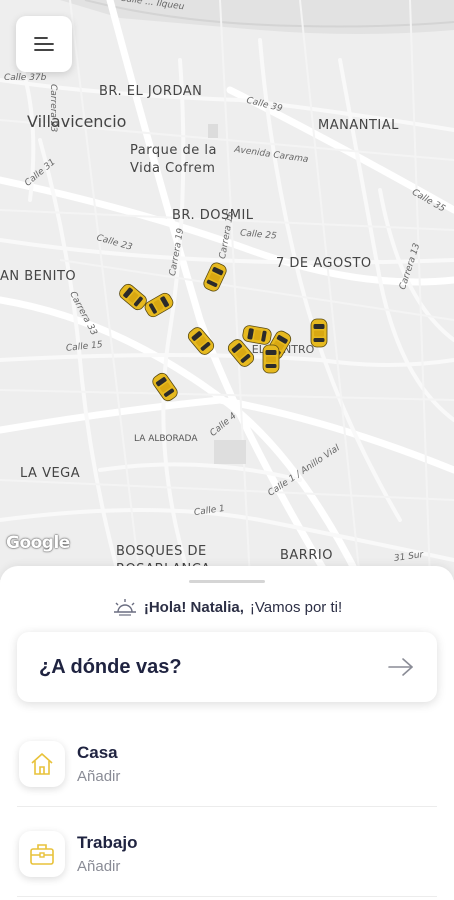 The height and width of the screenshot is (900, 454). I want to click on briefcase-icon, so click(42, 854).